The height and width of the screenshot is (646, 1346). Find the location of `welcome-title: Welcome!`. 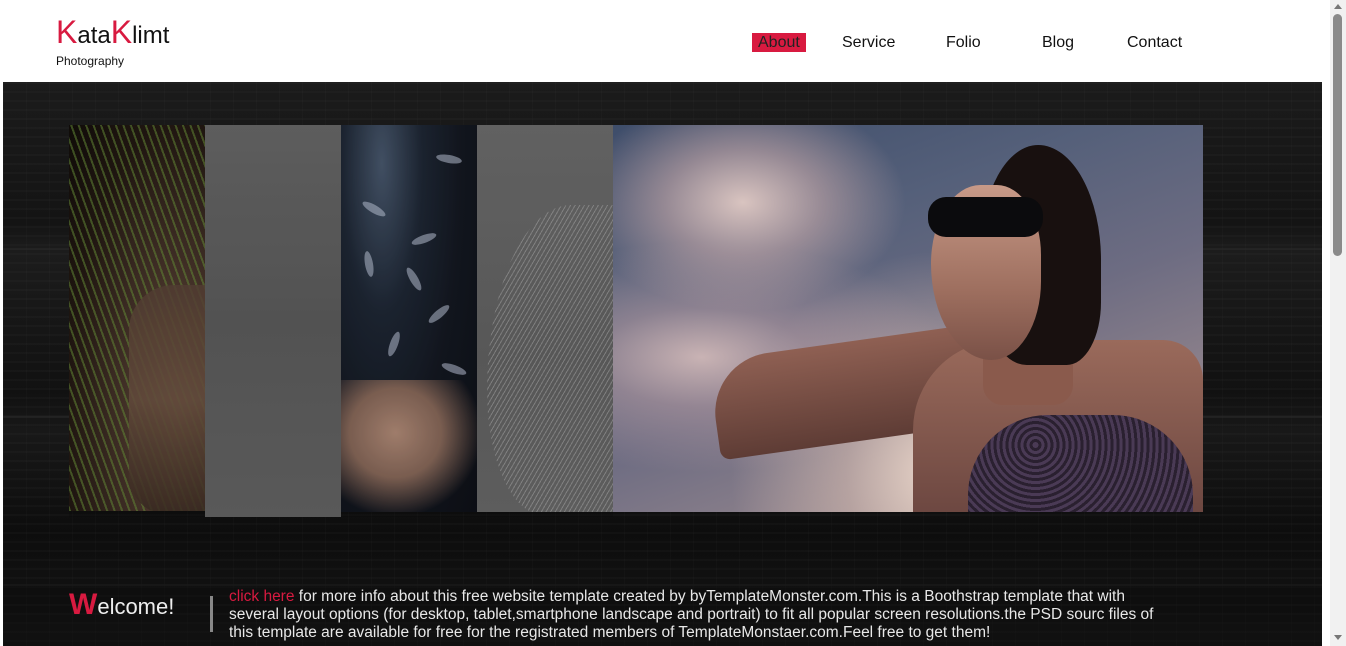

welcome-title: Welcome! is located at coordinates (121, 605).